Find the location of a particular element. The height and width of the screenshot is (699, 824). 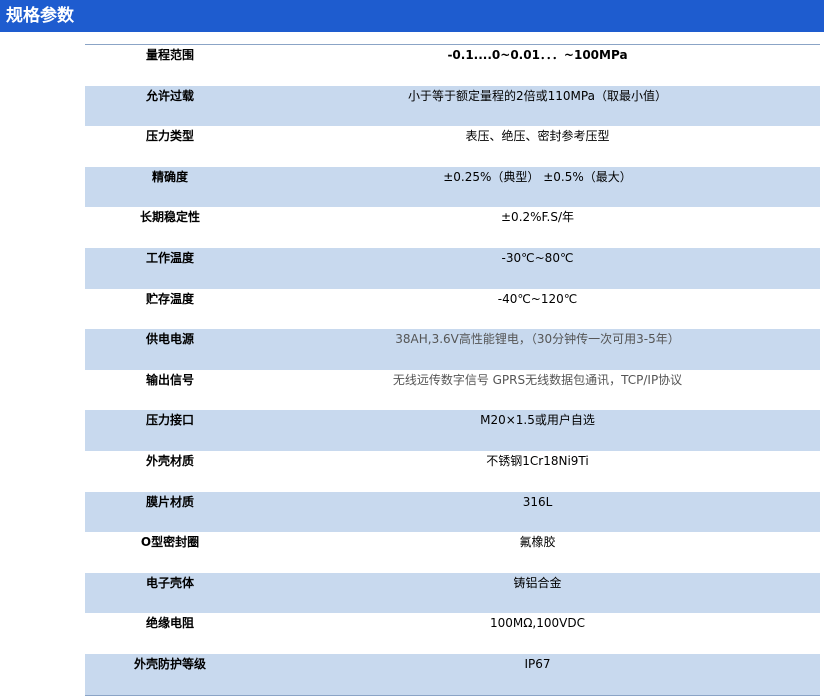

spec-label: 电子壳体 is located at coordinates (169, 582).